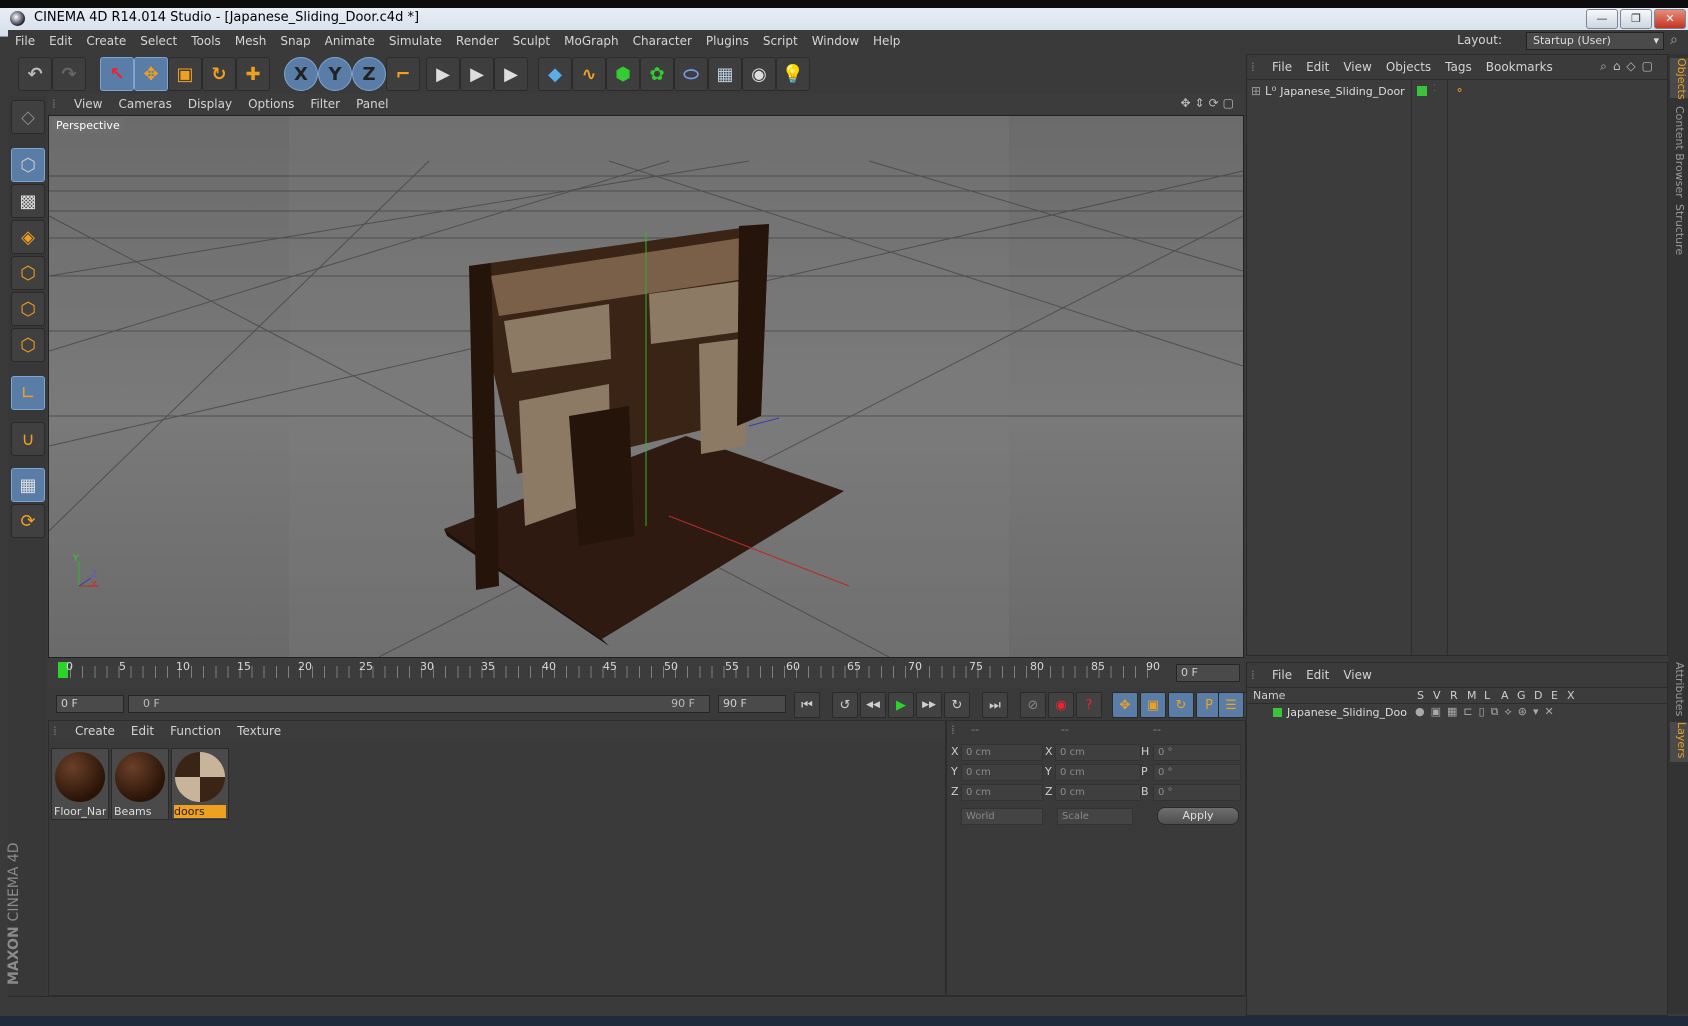  I want to click on layers-menu-file: File, so click(1282, 675).